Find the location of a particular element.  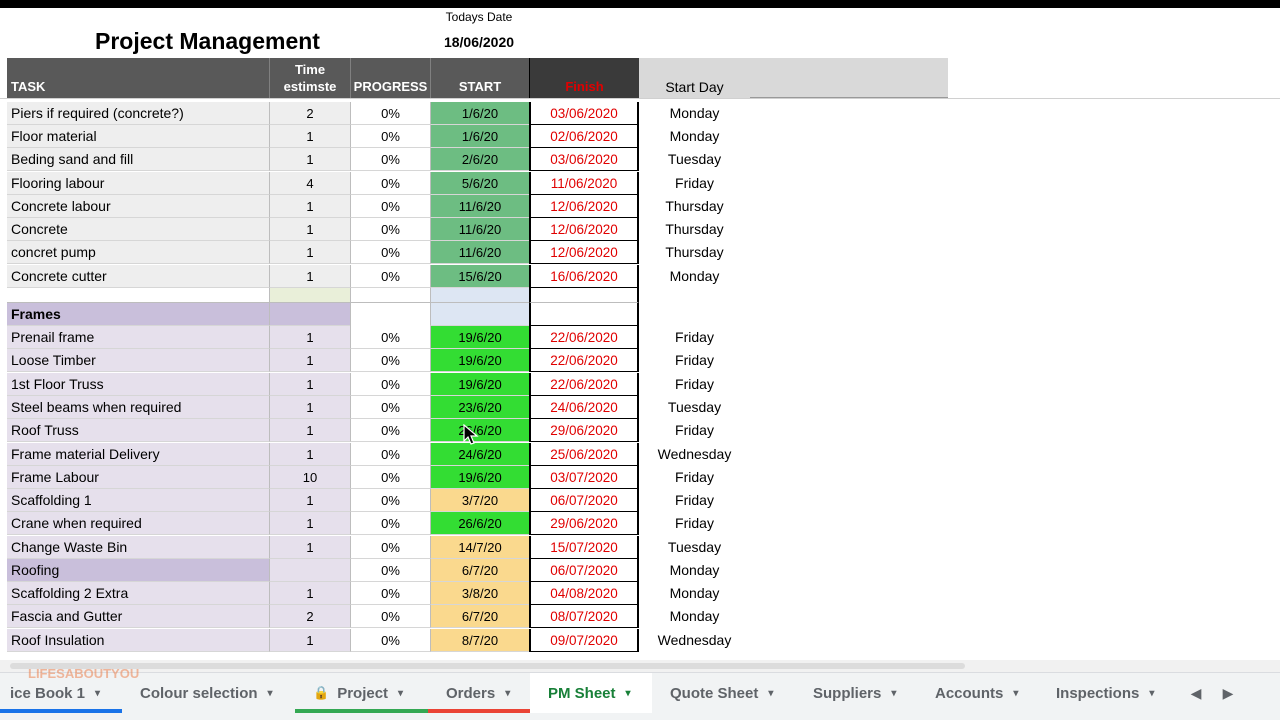

finish-date-cell: 11/06/2020 is located at coordinates (584, 183).